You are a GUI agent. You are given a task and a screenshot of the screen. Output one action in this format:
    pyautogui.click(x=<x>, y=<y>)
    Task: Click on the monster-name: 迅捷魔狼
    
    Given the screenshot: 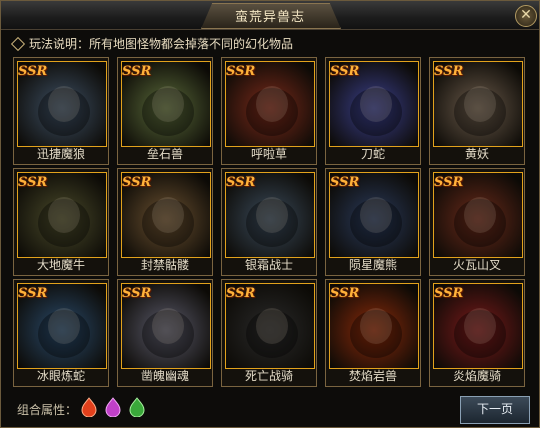 What is the action you would take?
    pyautogui.click(x=60, y=154)
    